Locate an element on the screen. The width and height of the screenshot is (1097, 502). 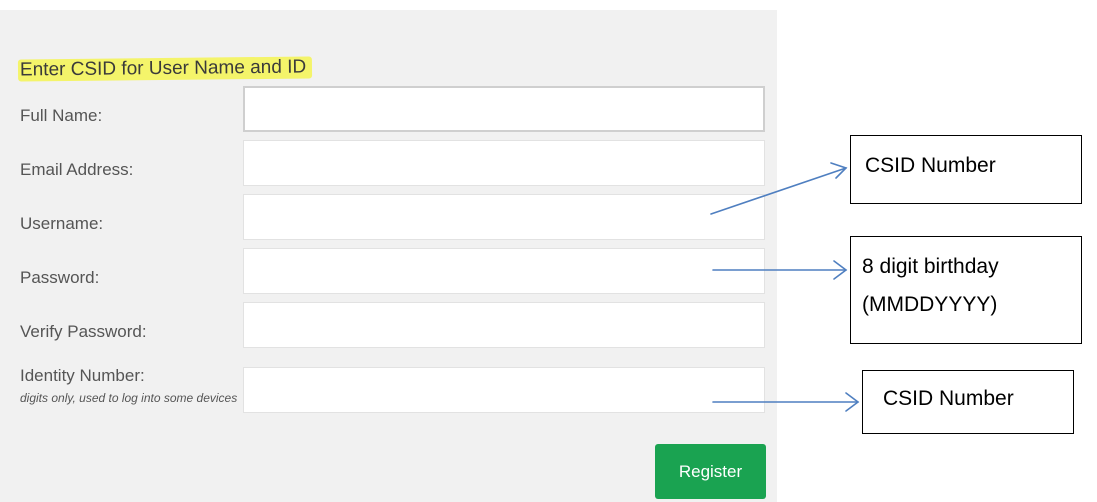
identity-arrow-icon is located at coordinates (786, 402).